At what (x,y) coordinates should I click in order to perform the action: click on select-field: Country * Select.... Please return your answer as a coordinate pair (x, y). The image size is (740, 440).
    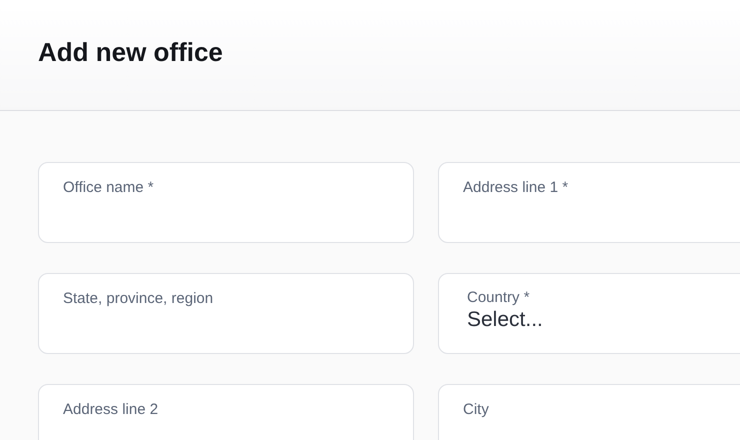
    Looking at the image, I should click on (589, 313).